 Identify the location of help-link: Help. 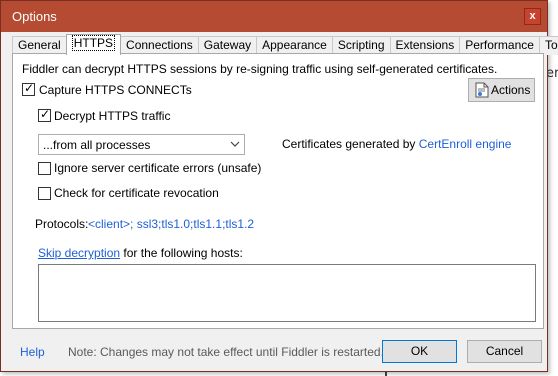
(32, 352).